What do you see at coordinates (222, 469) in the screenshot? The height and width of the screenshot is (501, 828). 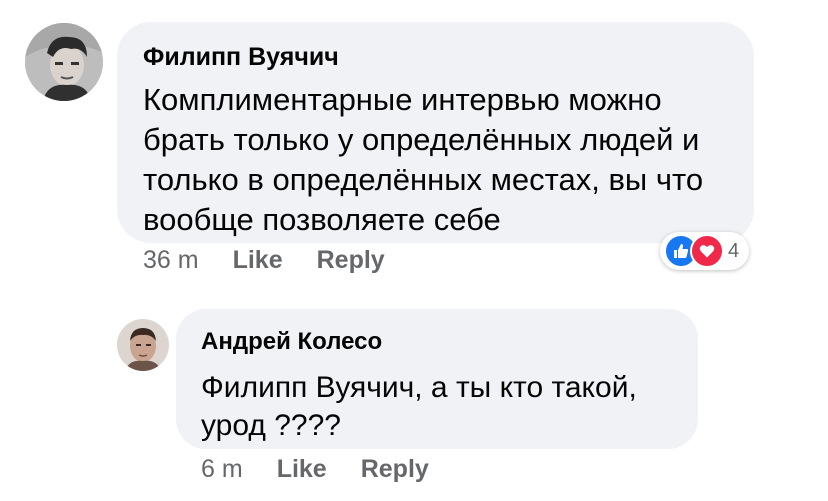 I see `reply-timestamp: 6 m` at bounding box center [222, 469].